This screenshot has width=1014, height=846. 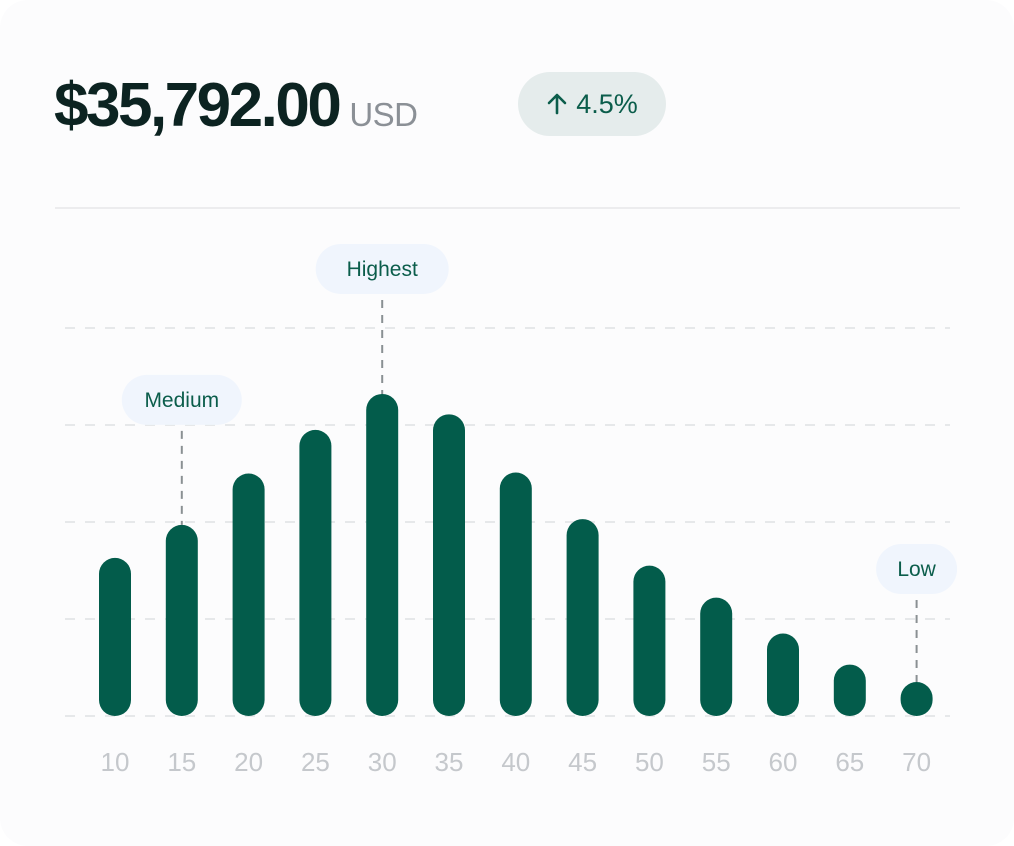 I want to click on x-tick-label: 25, so click(x=315, y=762).